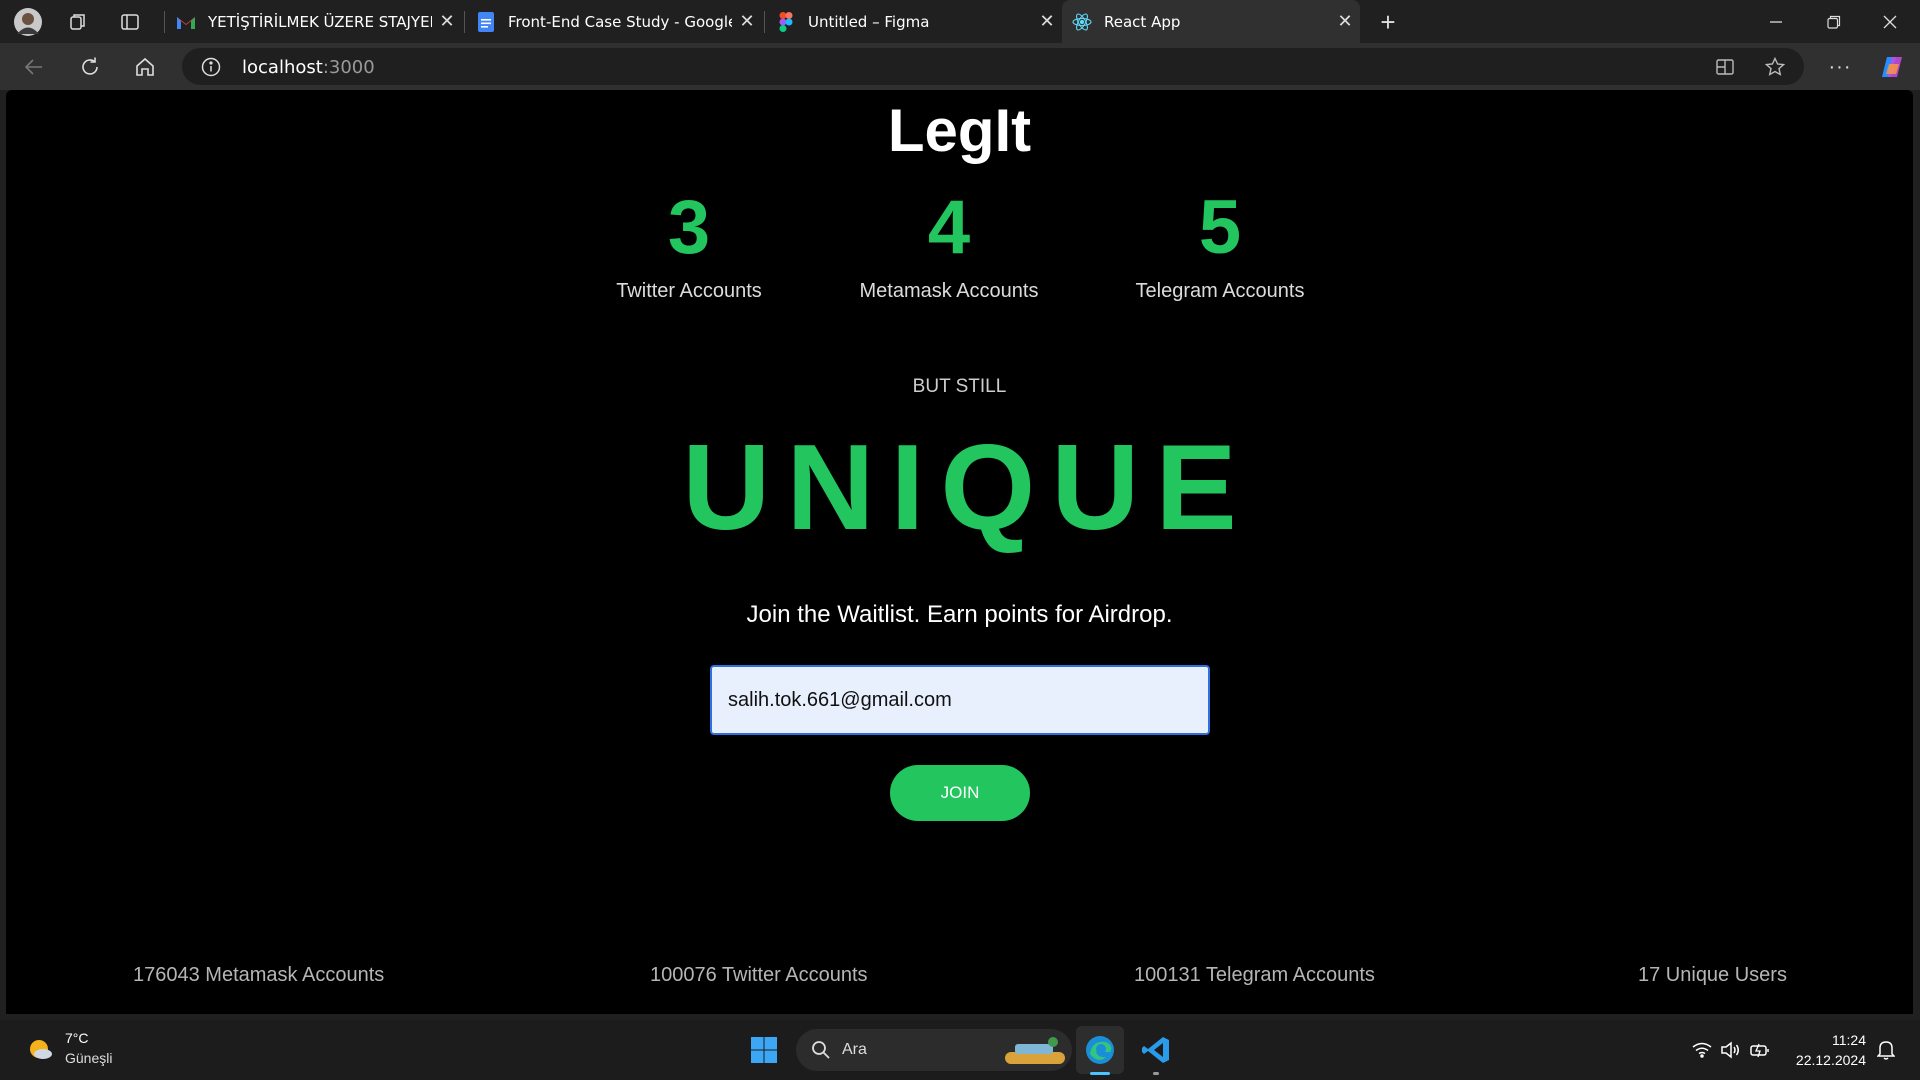  I want to click on split-screen-icon, so click(1725, 67).